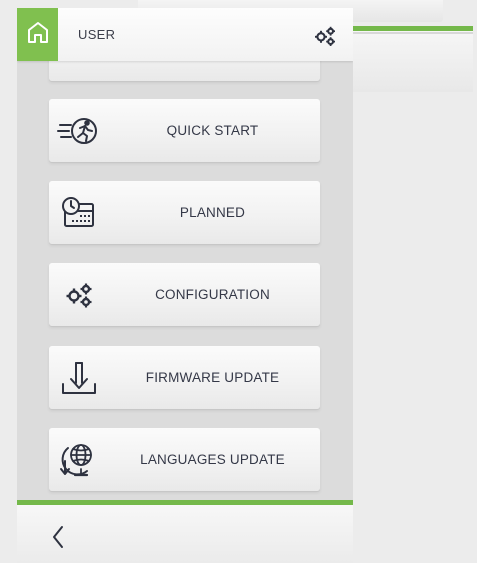  Describe the element at coordinates (413, 33) in the screenshot. I see `background-panel-divider` at that location.